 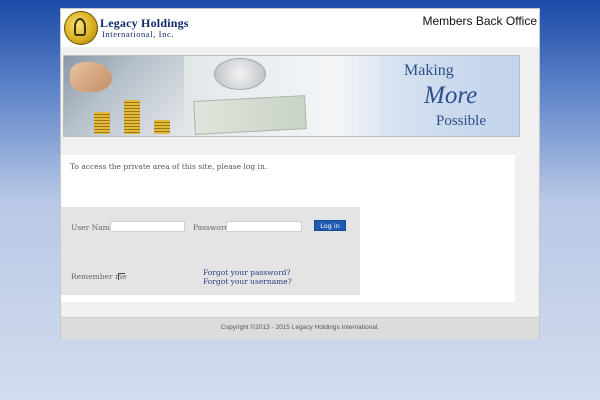 I want to click on forgot-username-link: Forgot your username?, so click(x=247, y=281).